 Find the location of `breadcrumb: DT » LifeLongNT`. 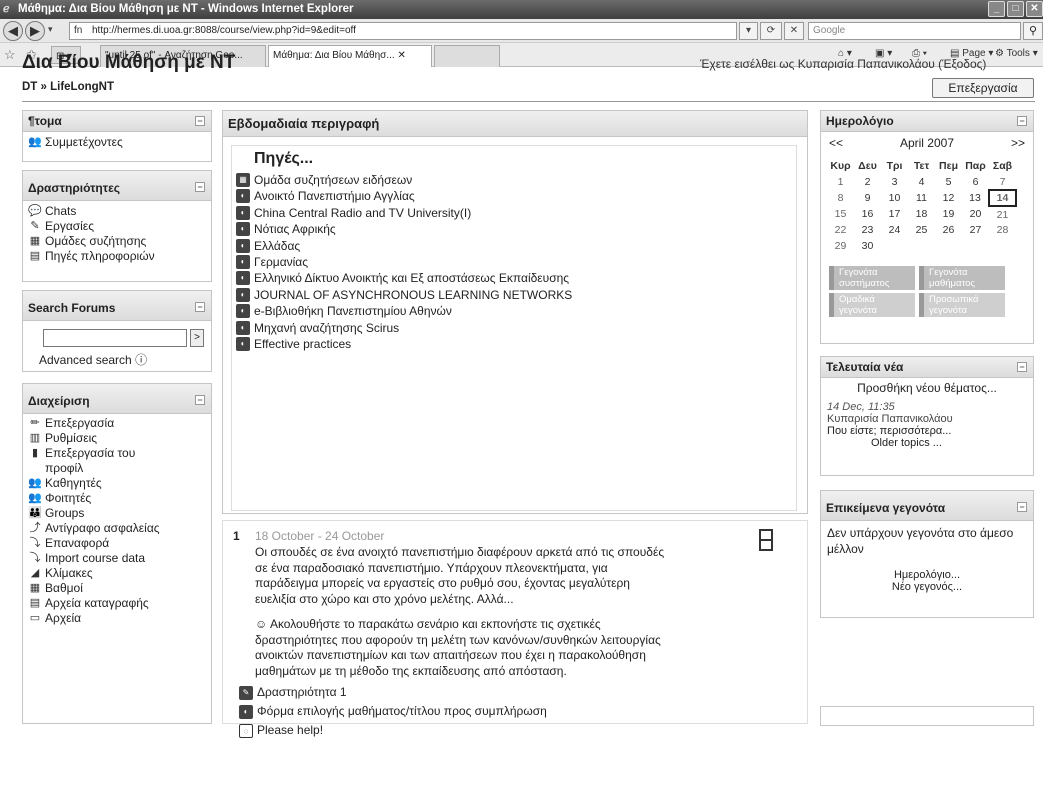

breadcrumb: DT » LifeLongNT is located at coordinates (68, 87).